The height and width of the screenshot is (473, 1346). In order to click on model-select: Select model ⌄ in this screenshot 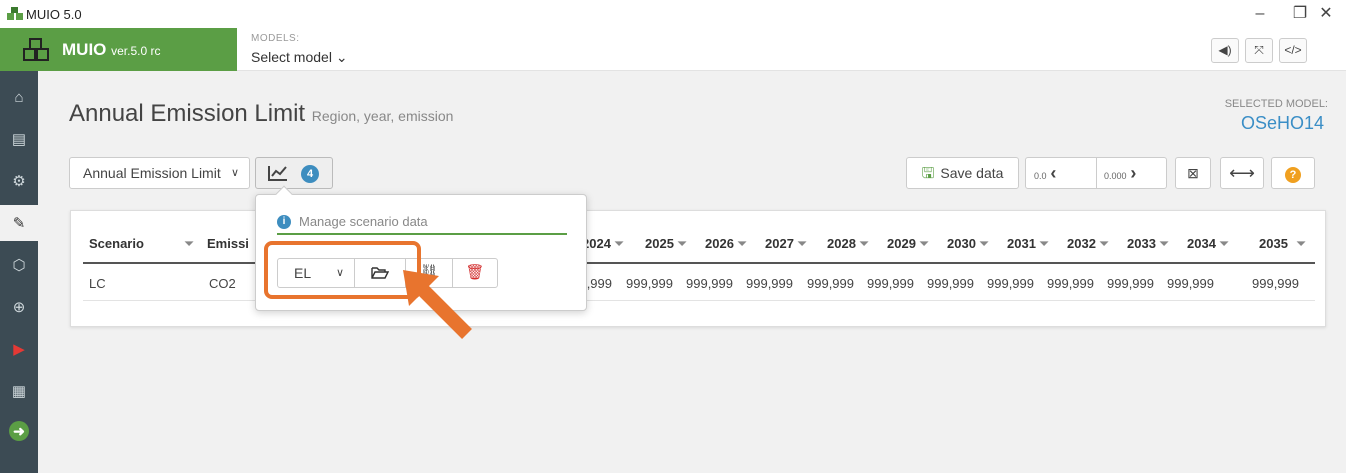, I will do `click(299, 57)`.